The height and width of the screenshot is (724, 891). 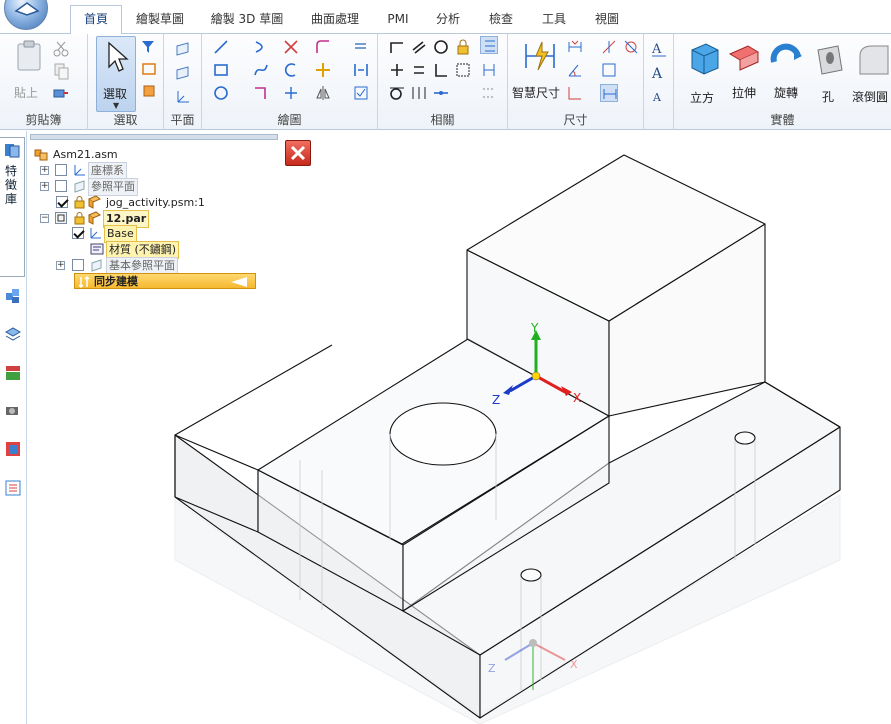 I want to click on tab-surfacing: 曲面處理, so click(x=335, y=20).